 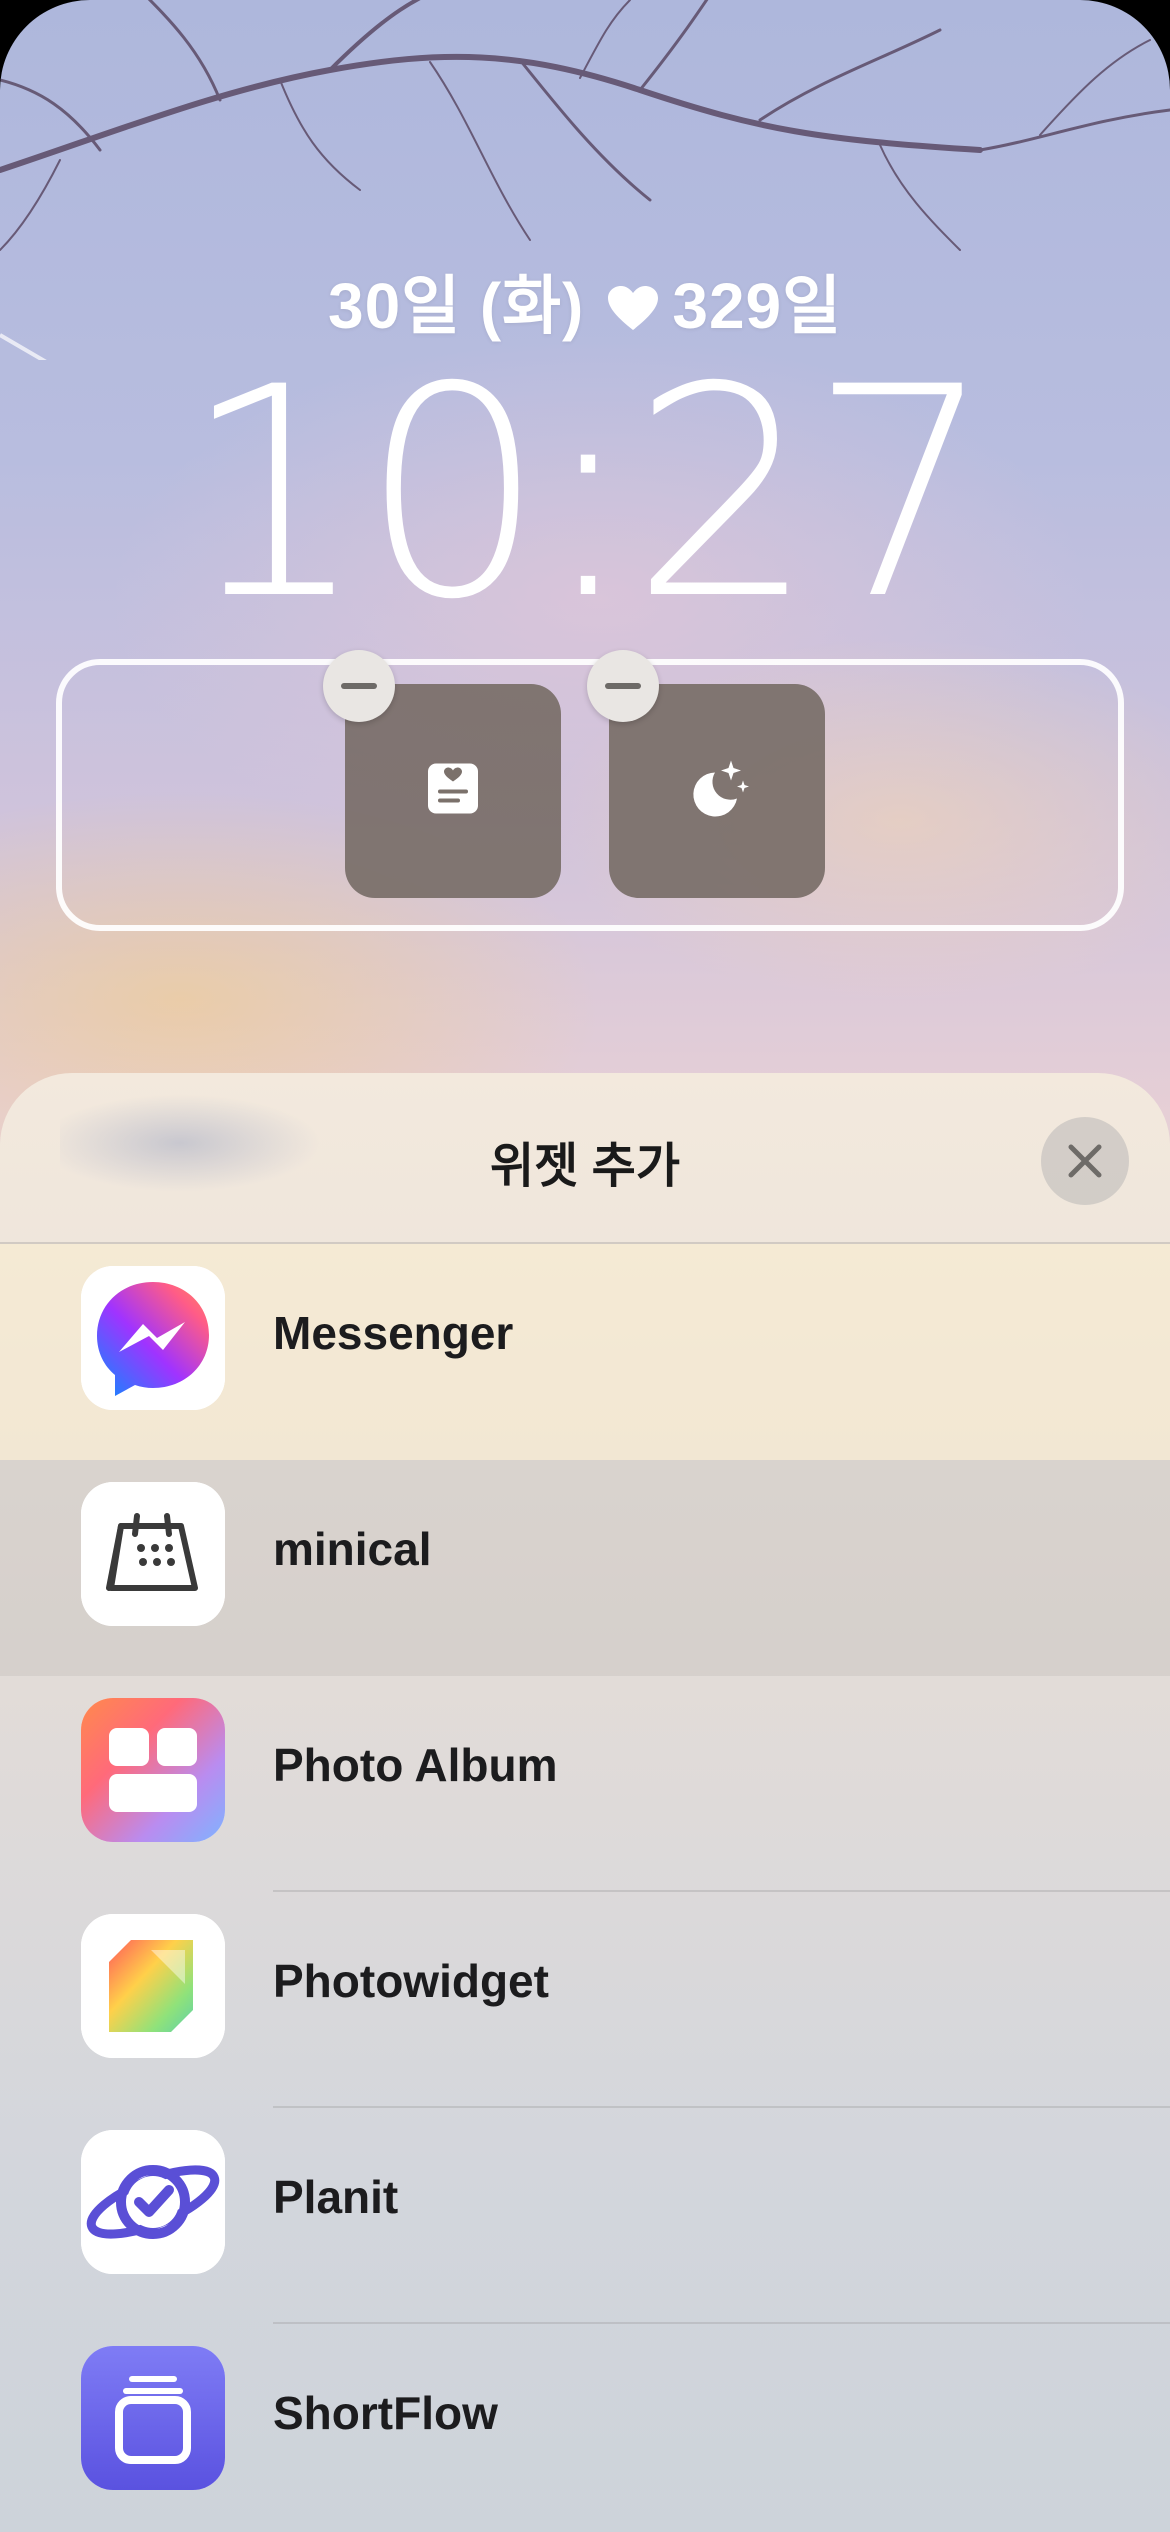 What do you see at coordinates (453, 791) in the screenshot?
I see `note-heart-icon` at bounding box center [453, 791].